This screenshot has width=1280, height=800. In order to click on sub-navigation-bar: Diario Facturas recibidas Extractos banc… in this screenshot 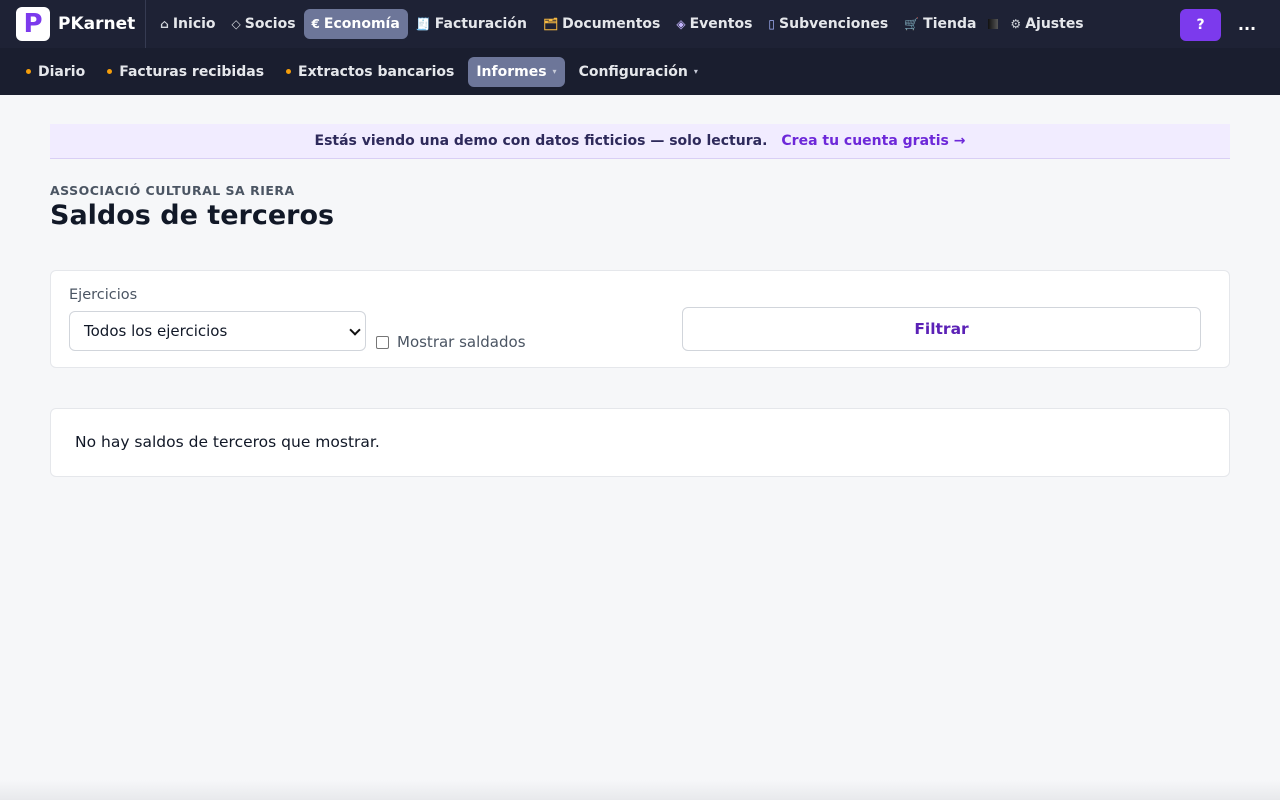, I will do `click(640, 71)`.